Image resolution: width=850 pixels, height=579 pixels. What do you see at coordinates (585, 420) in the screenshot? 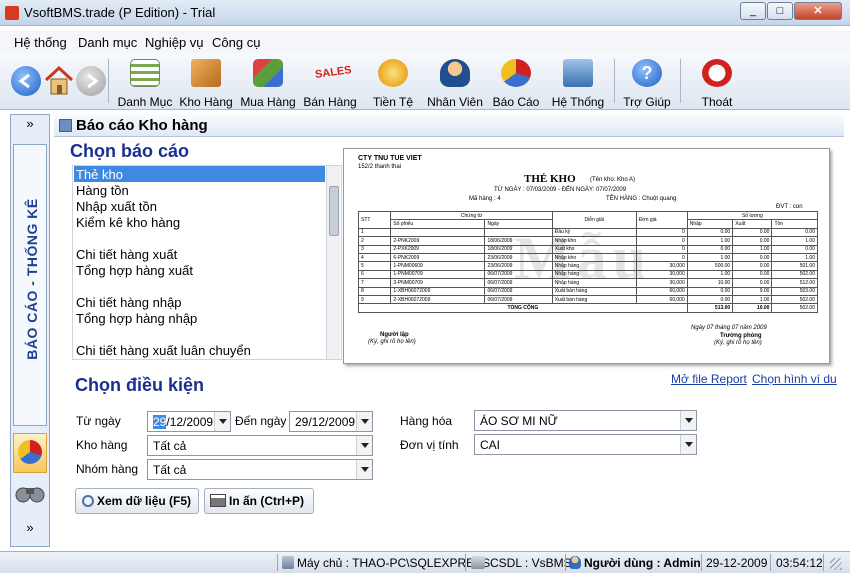
I see `goods-select: ÁO SƠ MI NỮ` at bounding box center [585, 420].